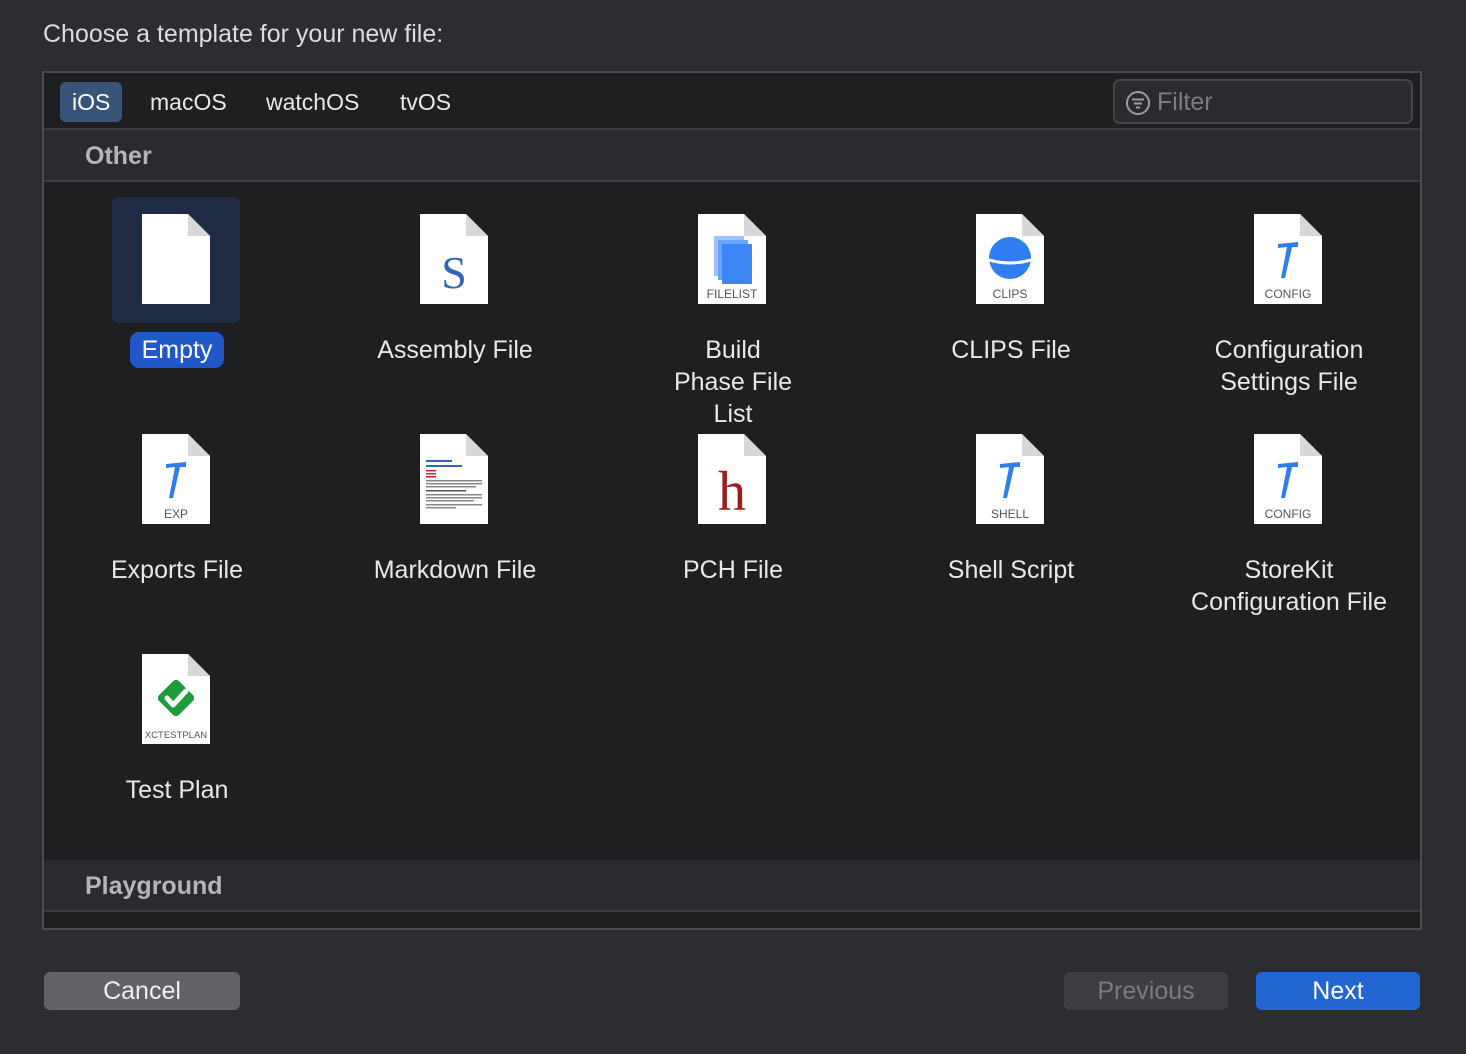  I want to click on storekit-badge: CONFIG, so click(1288, 514).